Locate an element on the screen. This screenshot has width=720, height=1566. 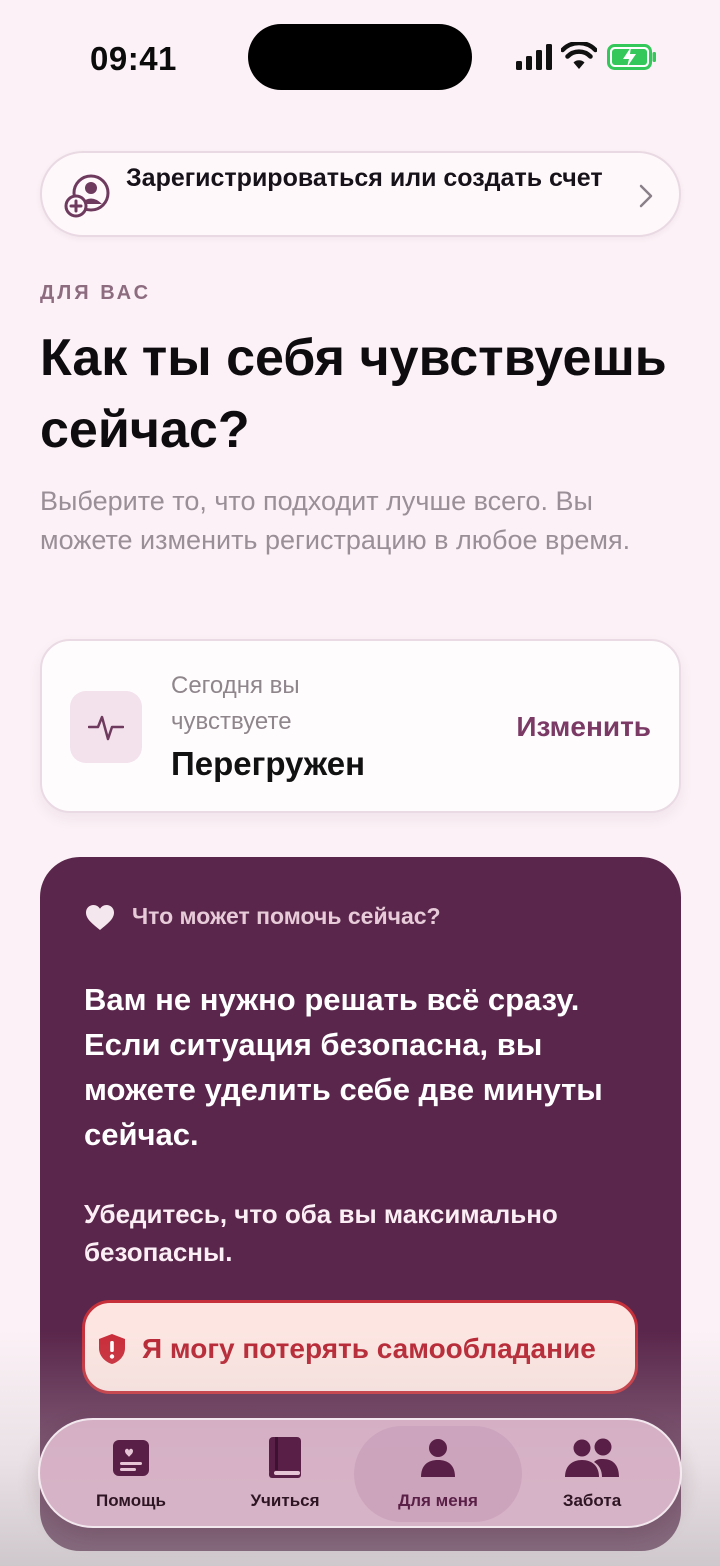
tab-care: Забота is located at coordinates (592, 1475).